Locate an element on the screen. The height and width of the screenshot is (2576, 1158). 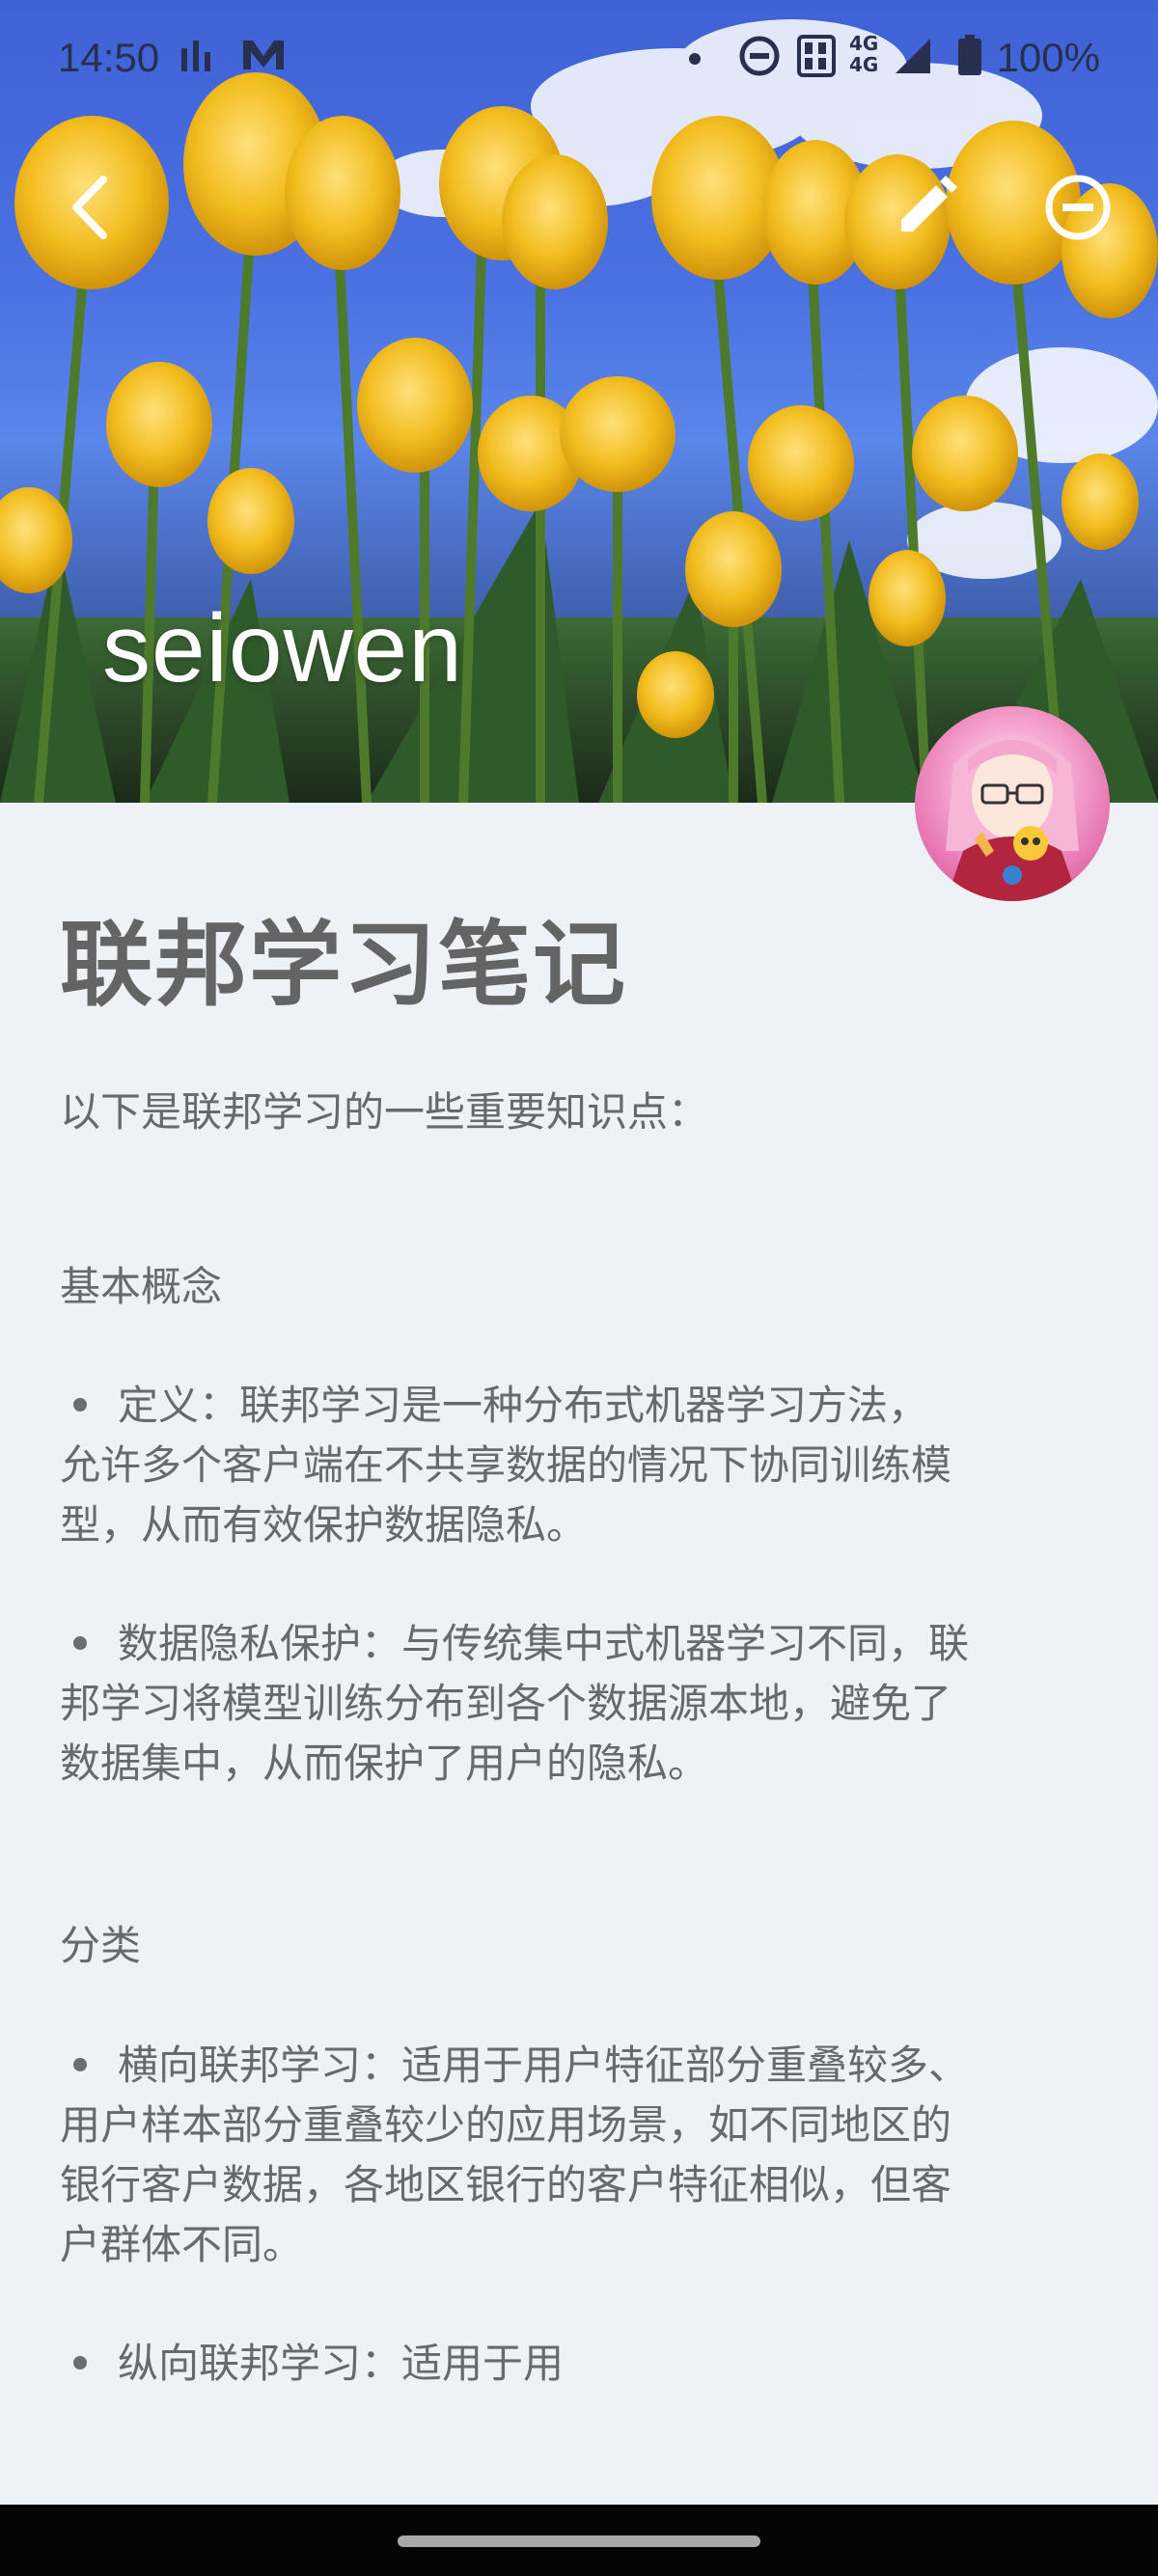
author-name: seiowen is located at coordinates (282, 648).